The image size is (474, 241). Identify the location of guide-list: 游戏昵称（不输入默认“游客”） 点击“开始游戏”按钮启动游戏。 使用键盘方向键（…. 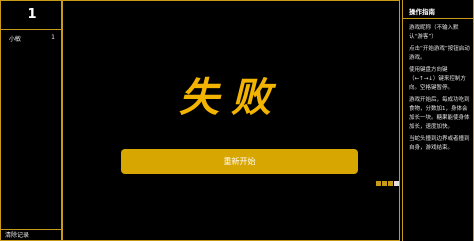
(440, 90).